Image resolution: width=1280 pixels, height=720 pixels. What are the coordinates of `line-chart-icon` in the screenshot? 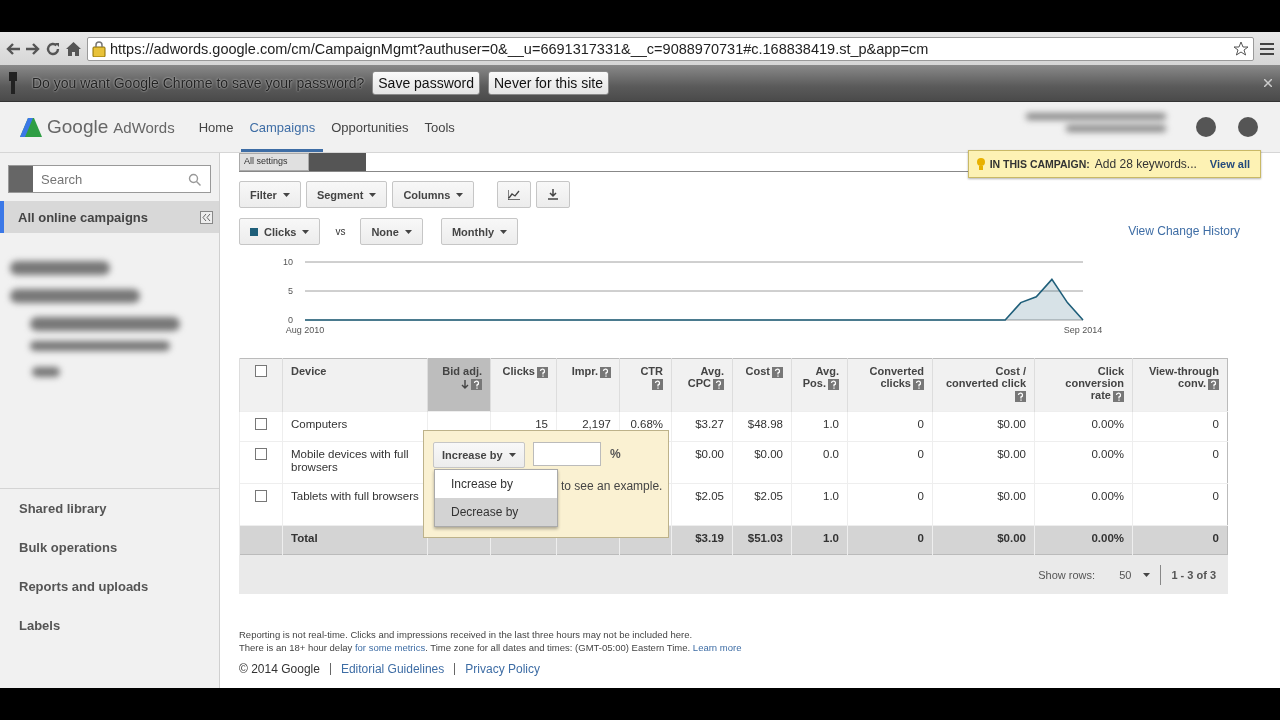 It's located at (514, 194).